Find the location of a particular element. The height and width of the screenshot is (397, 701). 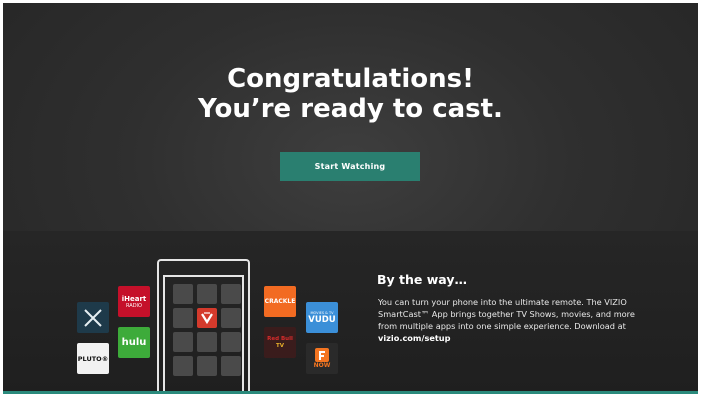

headline-line-1: Congratulations! is located at coordinates (350, 79).